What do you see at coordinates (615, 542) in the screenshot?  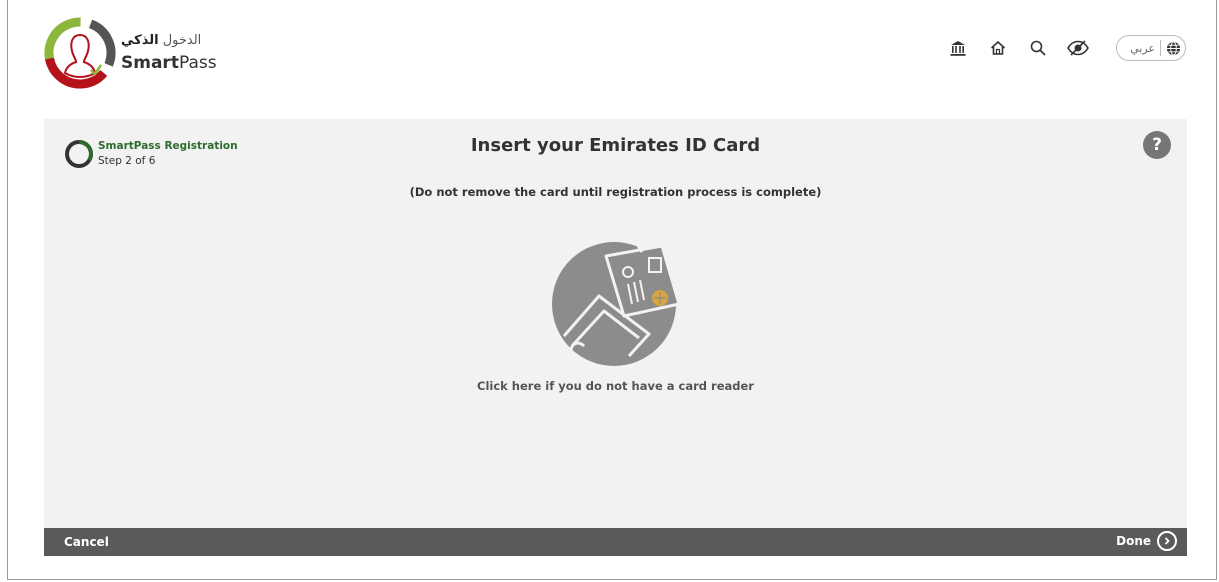 I see `footer-bar: Cancel Done` at bounding box center [615, 542].